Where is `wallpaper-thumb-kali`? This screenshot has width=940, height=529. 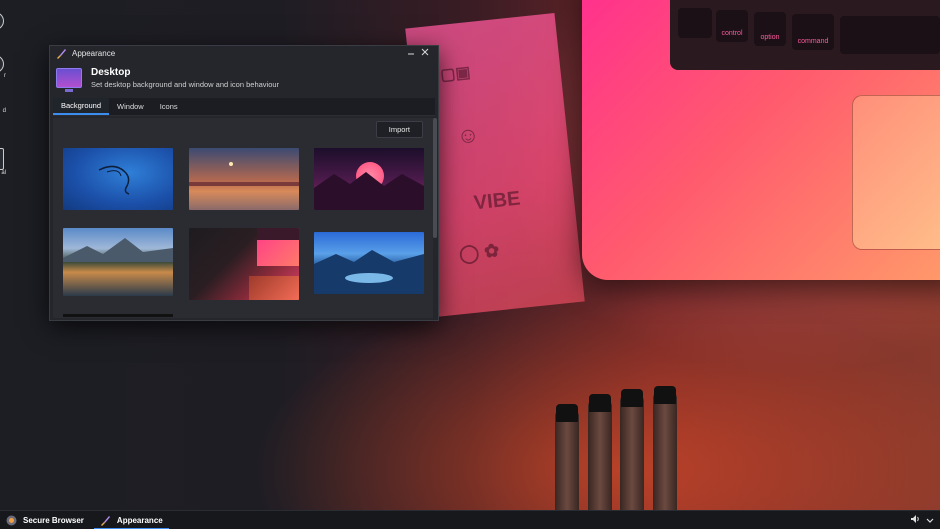 wallpaper-thumb-kali is located at coordinates (118, 179).